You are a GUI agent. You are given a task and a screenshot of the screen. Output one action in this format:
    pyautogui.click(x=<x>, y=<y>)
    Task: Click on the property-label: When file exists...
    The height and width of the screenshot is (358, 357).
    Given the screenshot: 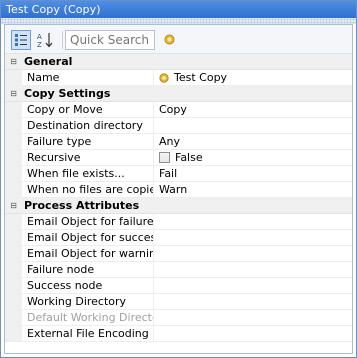 What is the action you would take?
    pyautogui.click(x=88, y=173)
    